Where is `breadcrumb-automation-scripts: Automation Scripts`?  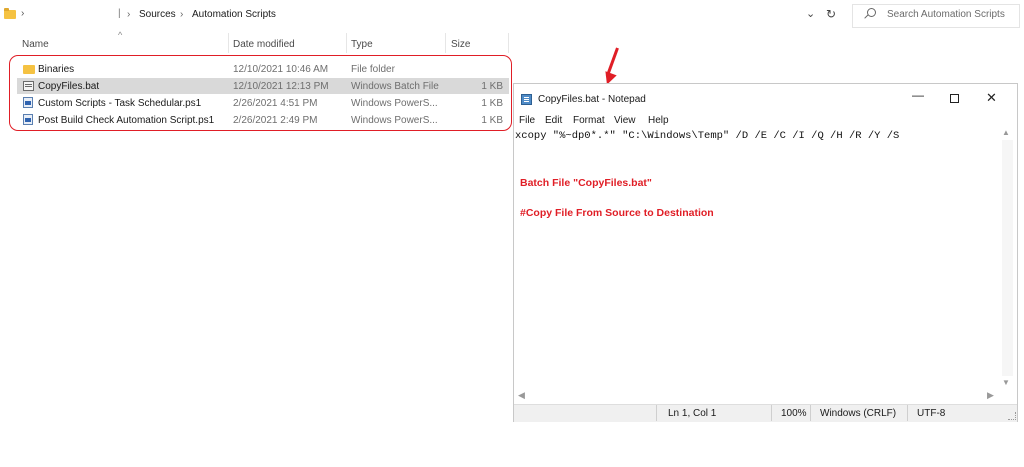
breadcrumb-automation-scripts: Automation Scripts is located at coordinates (234, 14).